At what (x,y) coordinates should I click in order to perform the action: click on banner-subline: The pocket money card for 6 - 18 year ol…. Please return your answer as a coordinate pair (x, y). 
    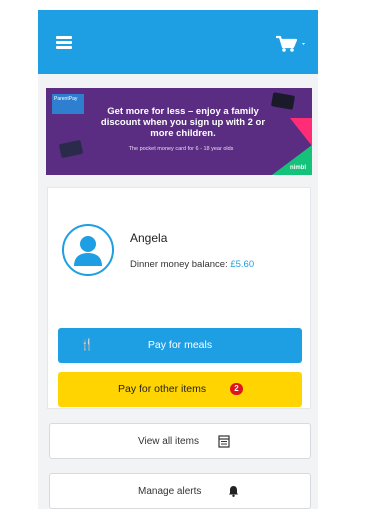
    Looking at the image, I should click on (181, 149).